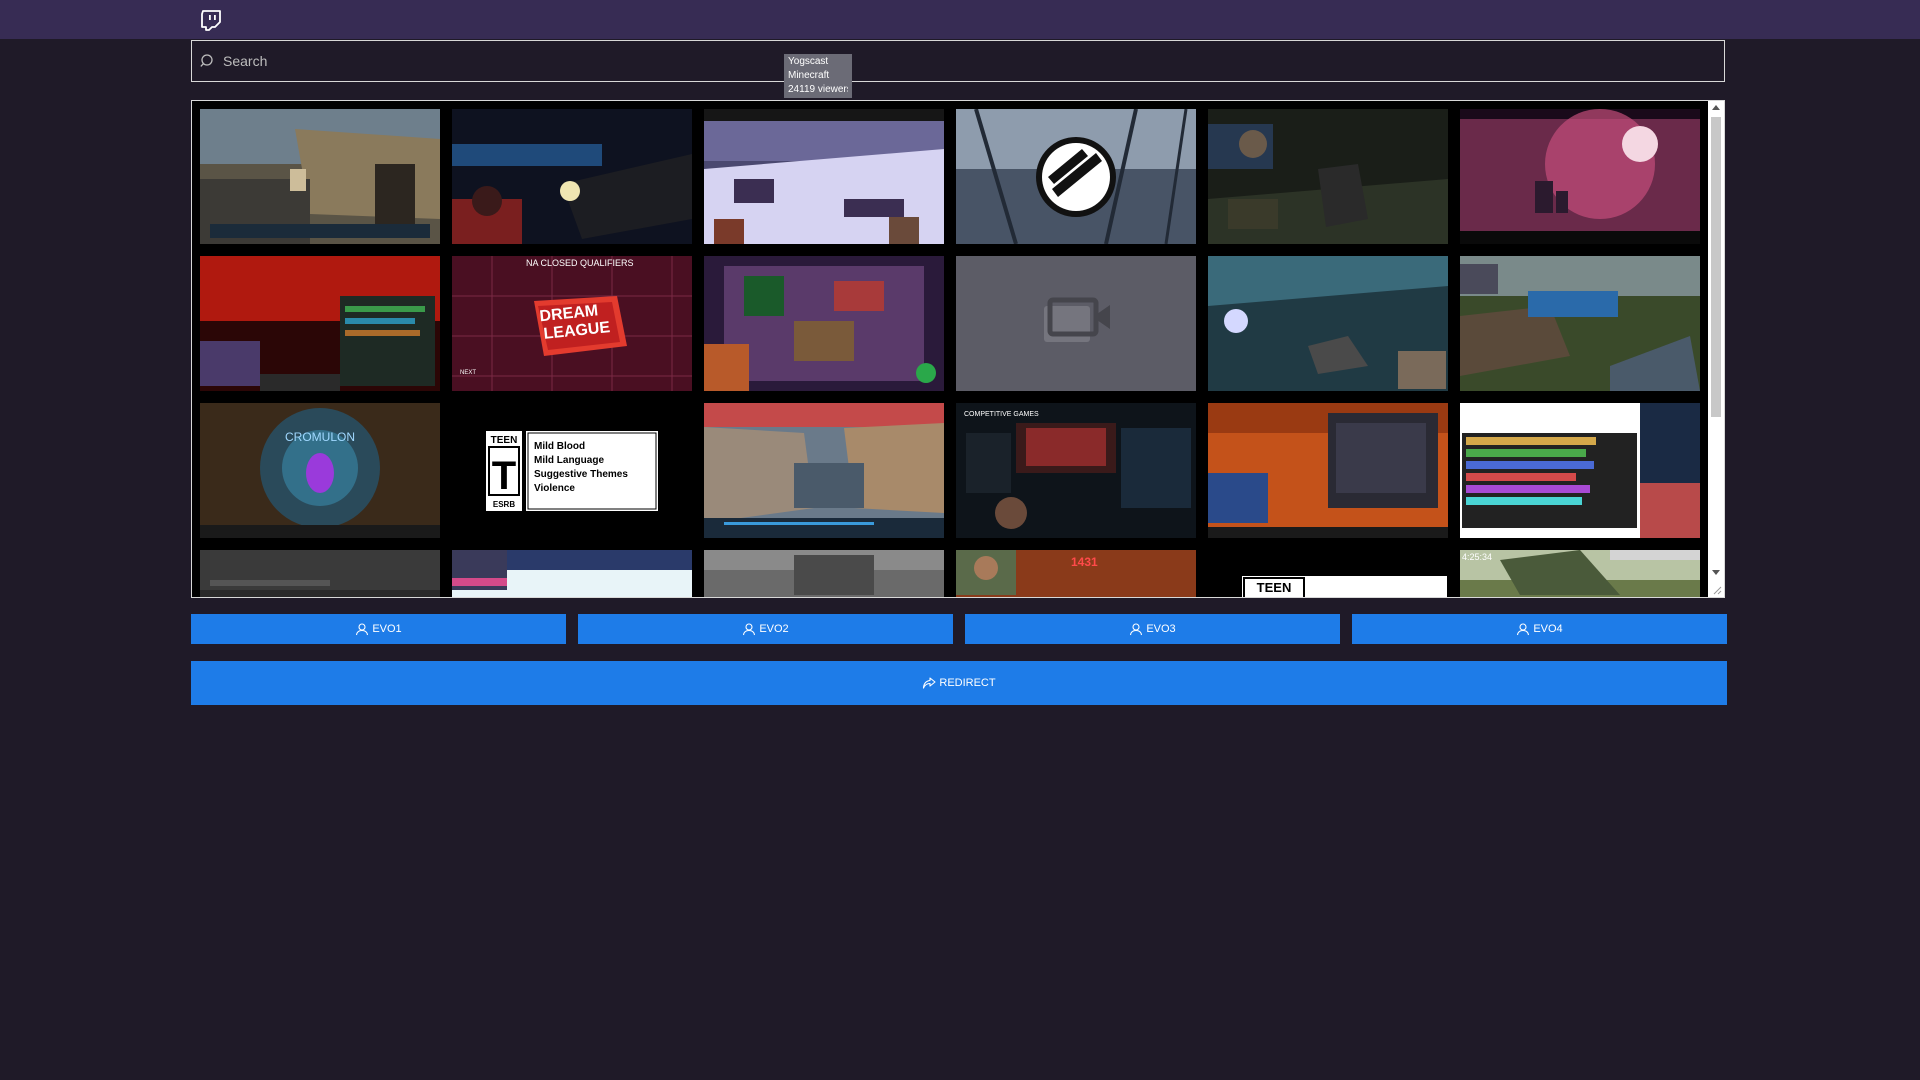 The width and height of the screenshot is (1920, 1080). I want to click on stream-thumbnail-image: CROMULON, so click(320, 470).